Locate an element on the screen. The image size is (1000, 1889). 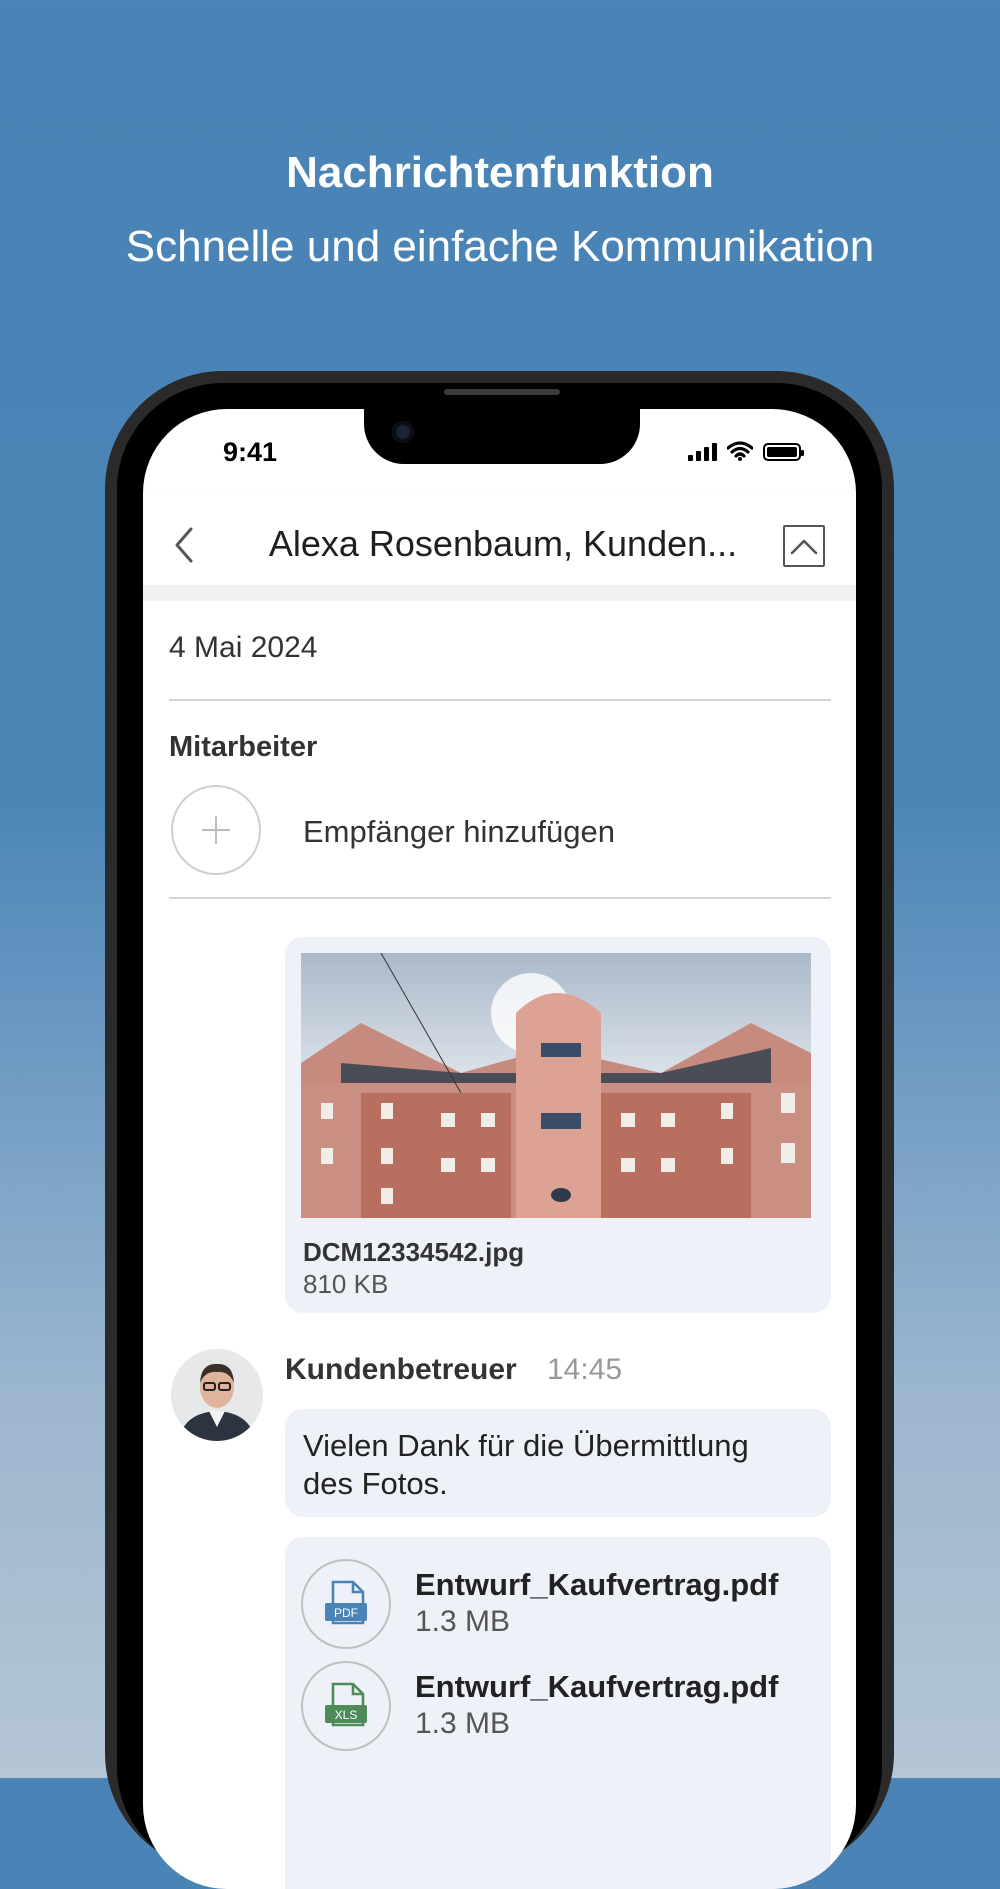
attachment-file-name: DCM12334542.jpg is located at coordinates (414, 1252).